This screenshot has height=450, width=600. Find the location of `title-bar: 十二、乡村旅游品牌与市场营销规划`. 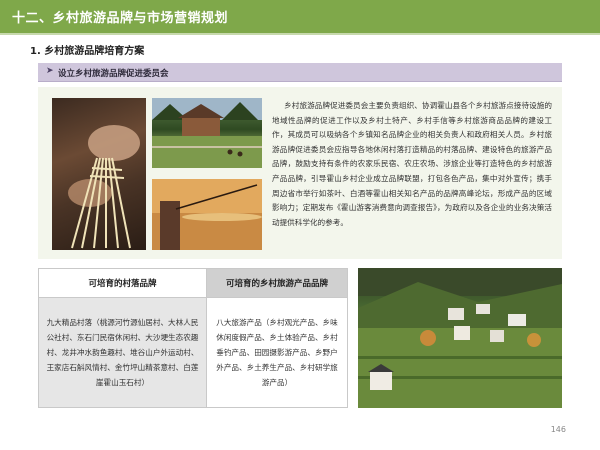

title-bar: 十二、乡村旅游品牌与市场营销规划 is located at coordinates (300, 16).